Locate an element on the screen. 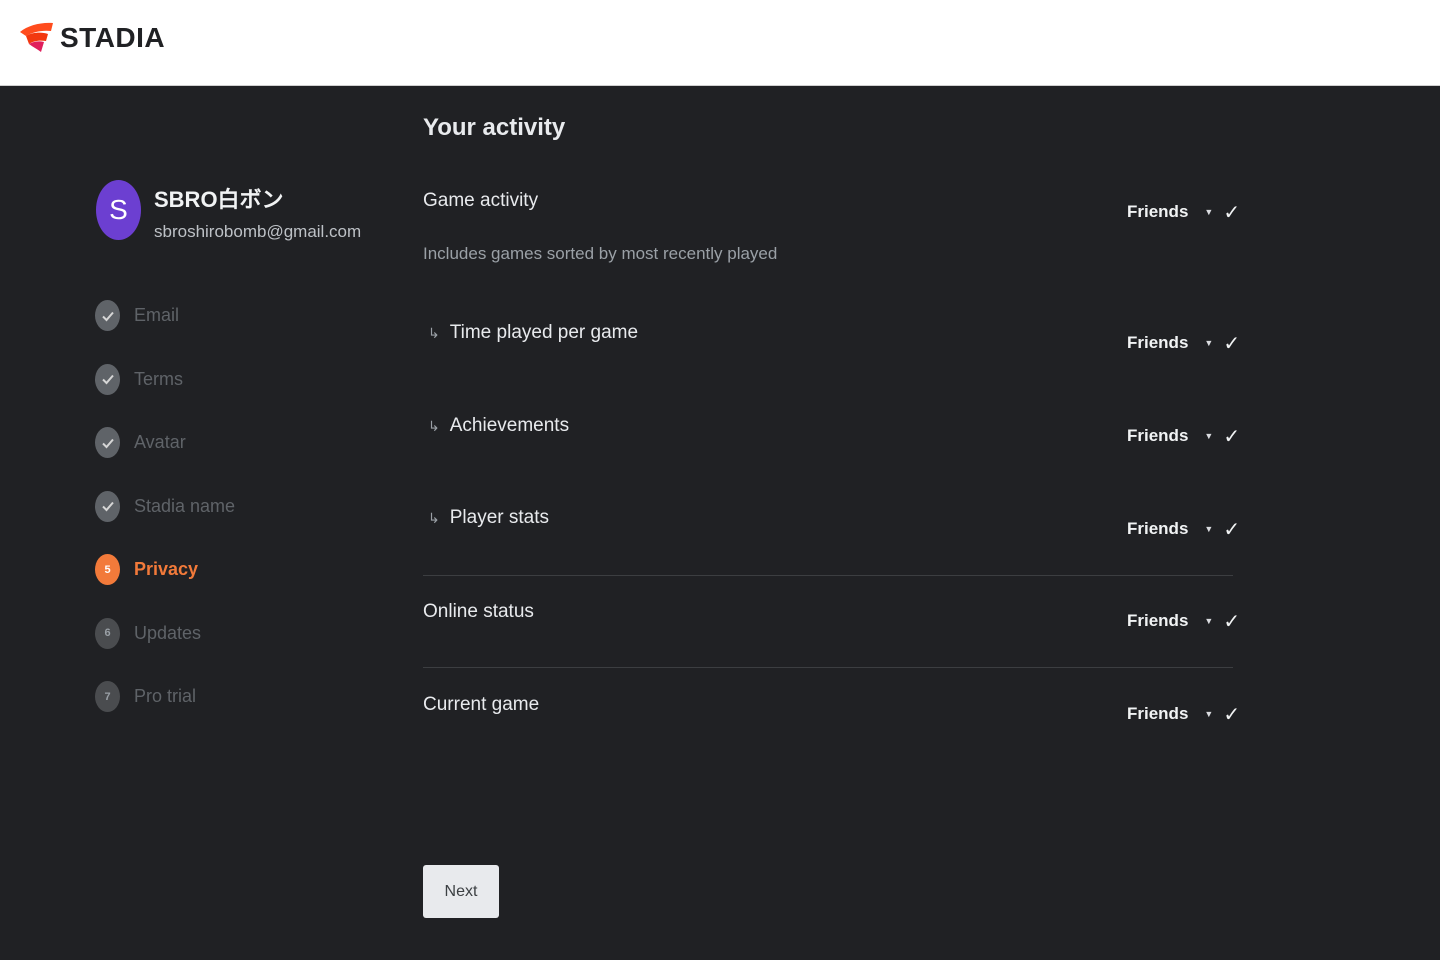  current-game-visibility-select: Friends ▼ ✓ is located at coordinates (1184, 714).